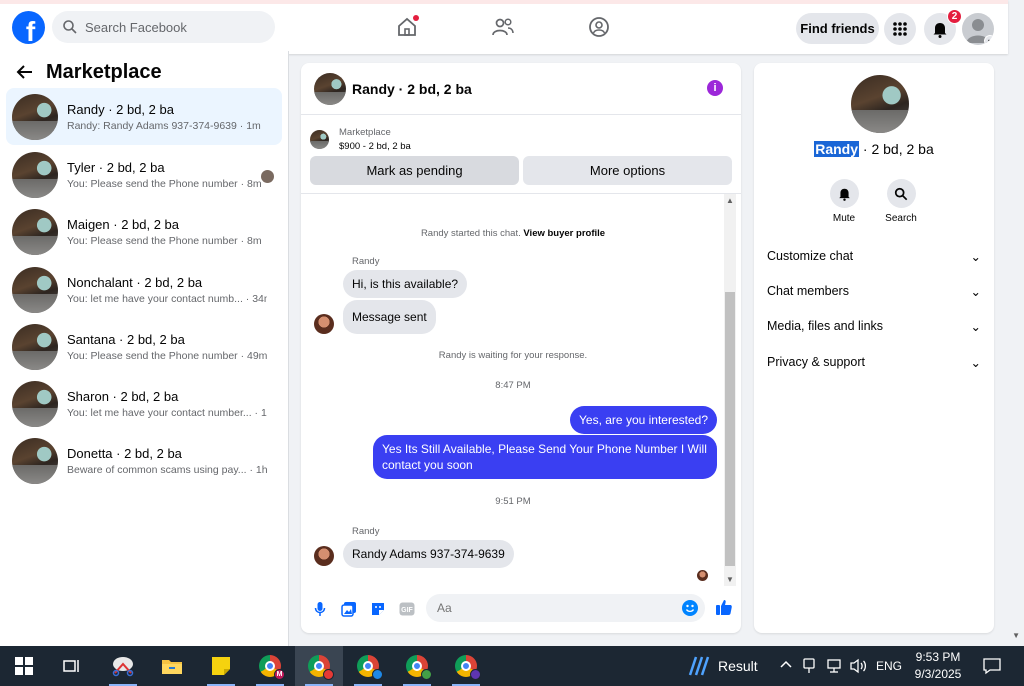  I want to click on details-title-rest: · 2 bd, 2 ba, so click(896, 149).